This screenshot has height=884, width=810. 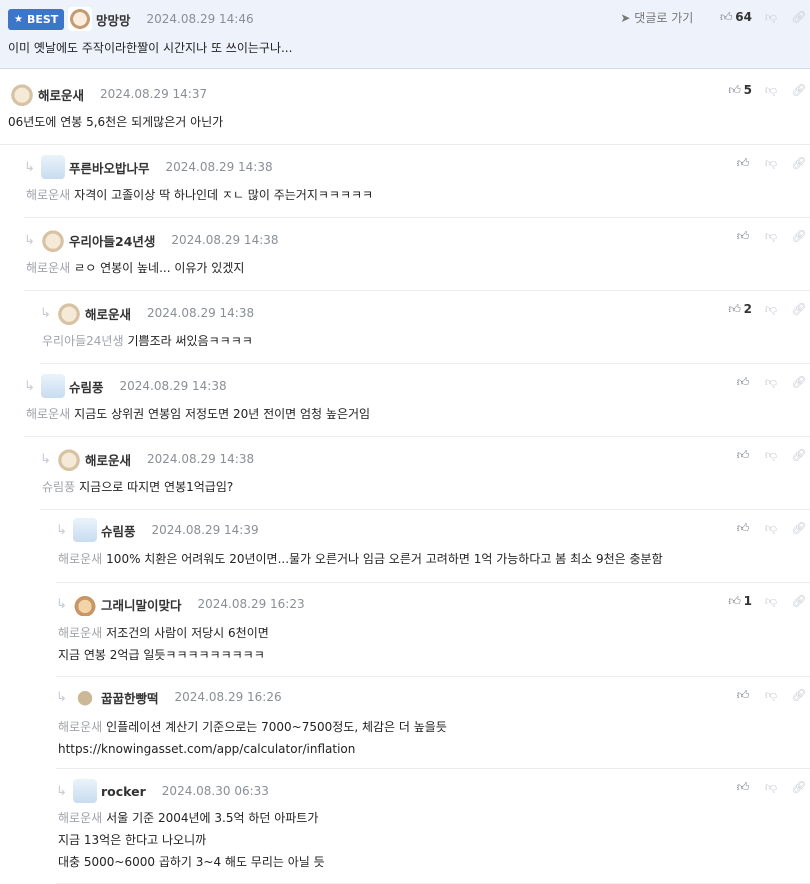 I want to click on comment-actions: 👍︎ 2 👎︎ 🔗︎, so click(x=764, y=309).